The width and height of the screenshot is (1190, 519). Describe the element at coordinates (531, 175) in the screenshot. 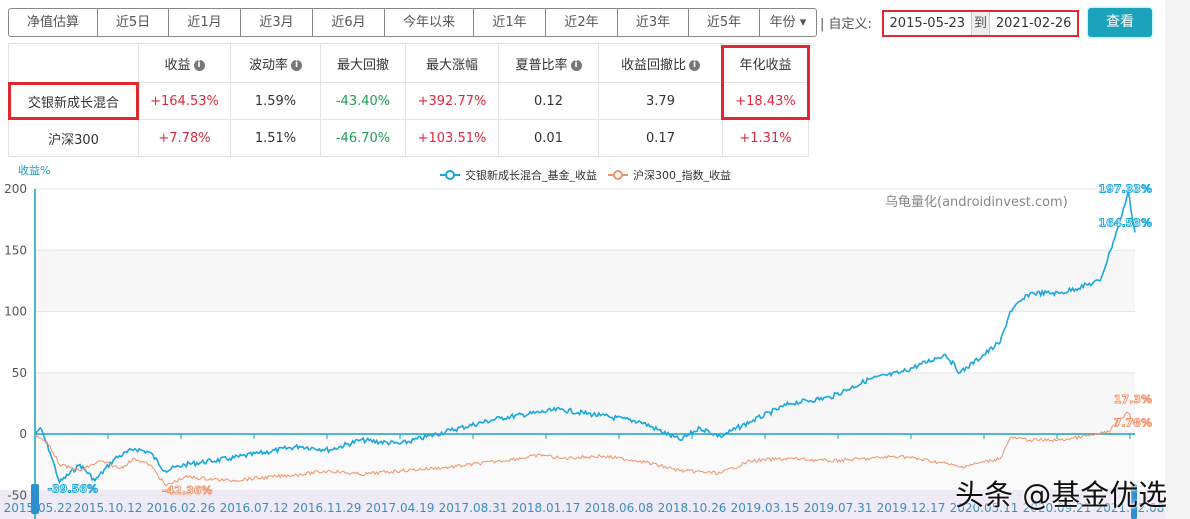

I see `legend-label: 交银新成长混合_基金_收益` at that location.